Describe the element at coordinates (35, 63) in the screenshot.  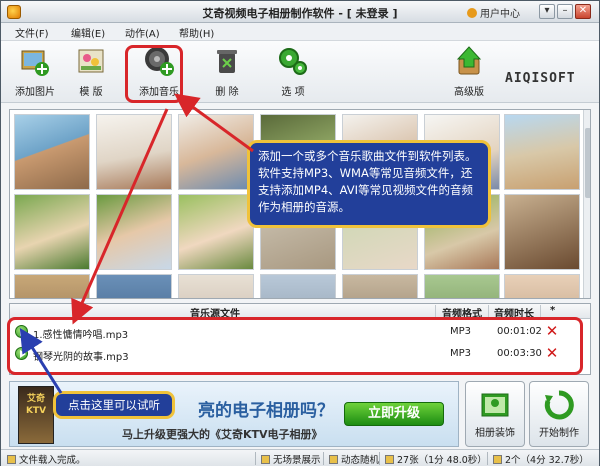
I see `add-image-icon` at that location.